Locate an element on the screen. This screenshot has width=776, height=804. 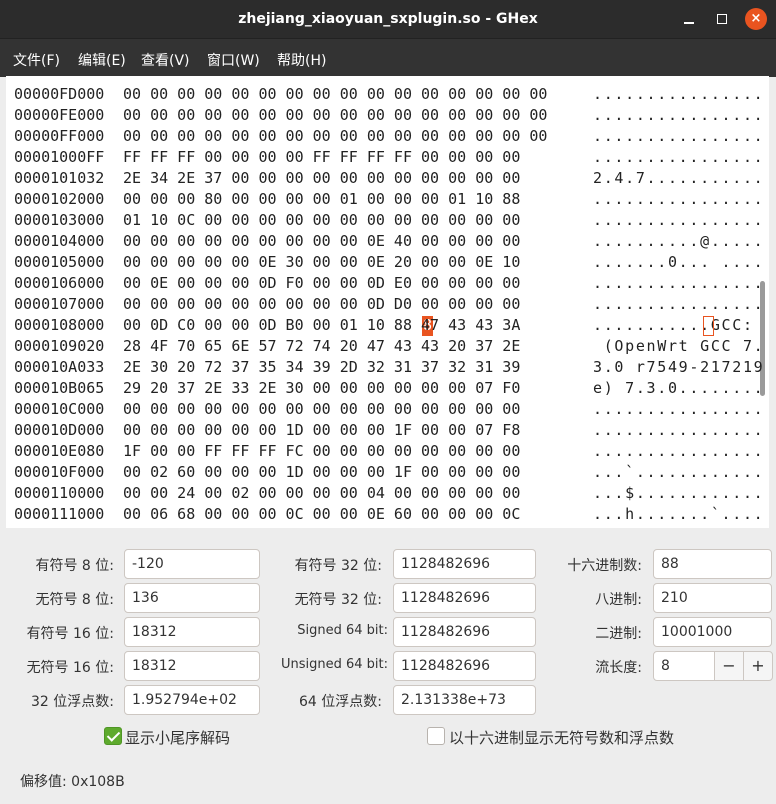
menu-window: 窗口(W) is located at coordinates (233, 60).